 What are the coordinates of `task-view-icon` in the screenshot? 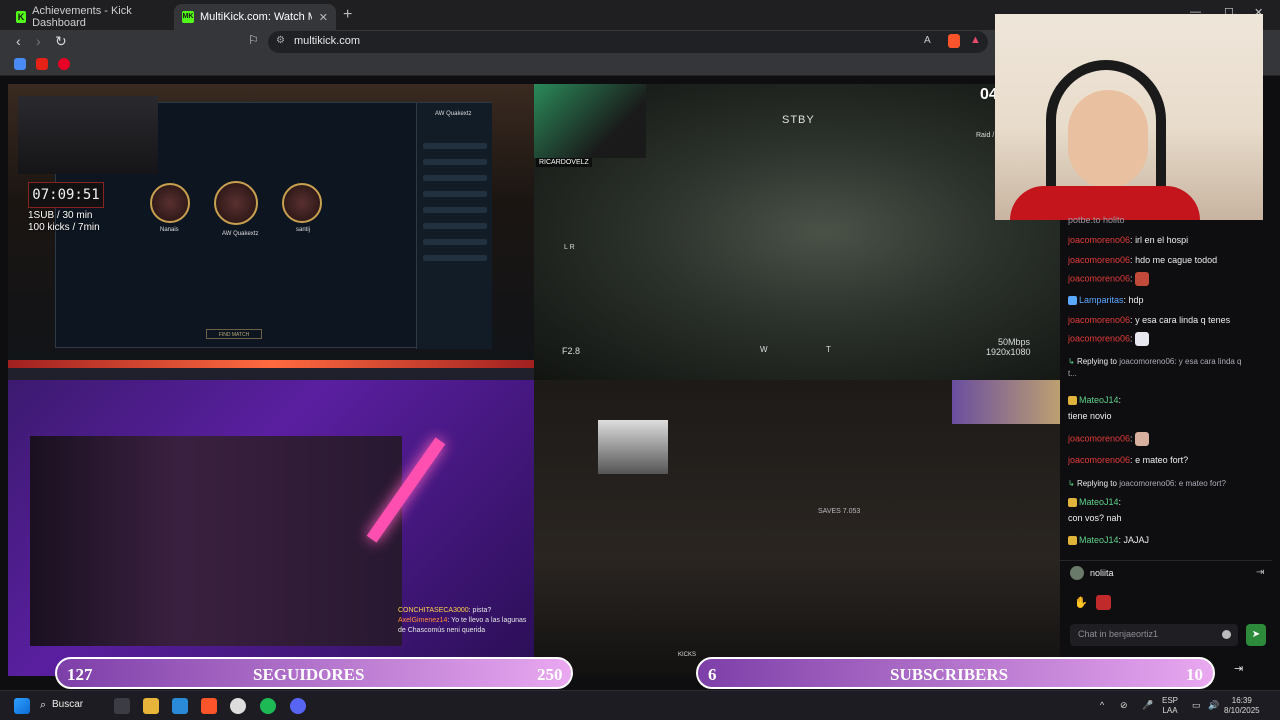 It's located at (122, 706).